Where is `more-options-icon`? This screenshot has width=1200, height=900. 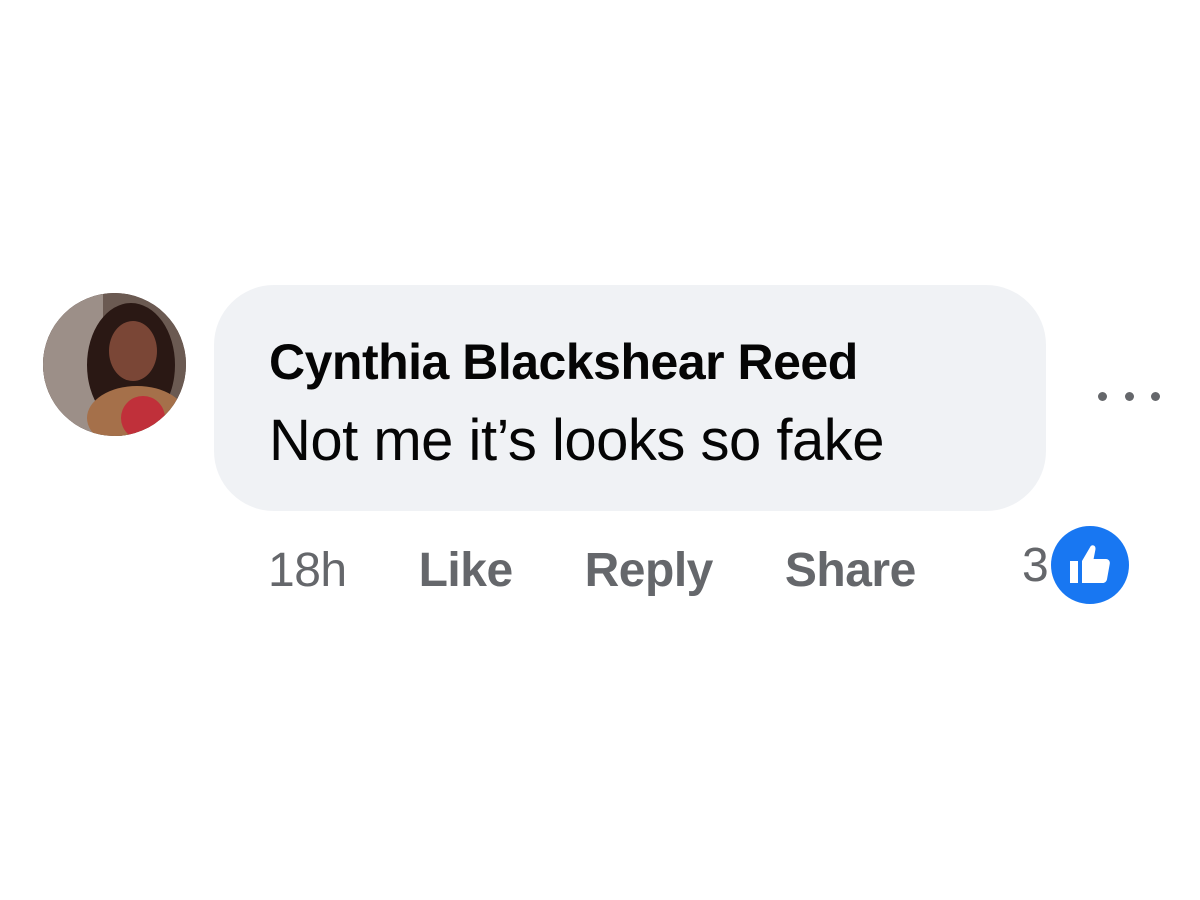
more-options-icon is located at coordinates (1129, 396).